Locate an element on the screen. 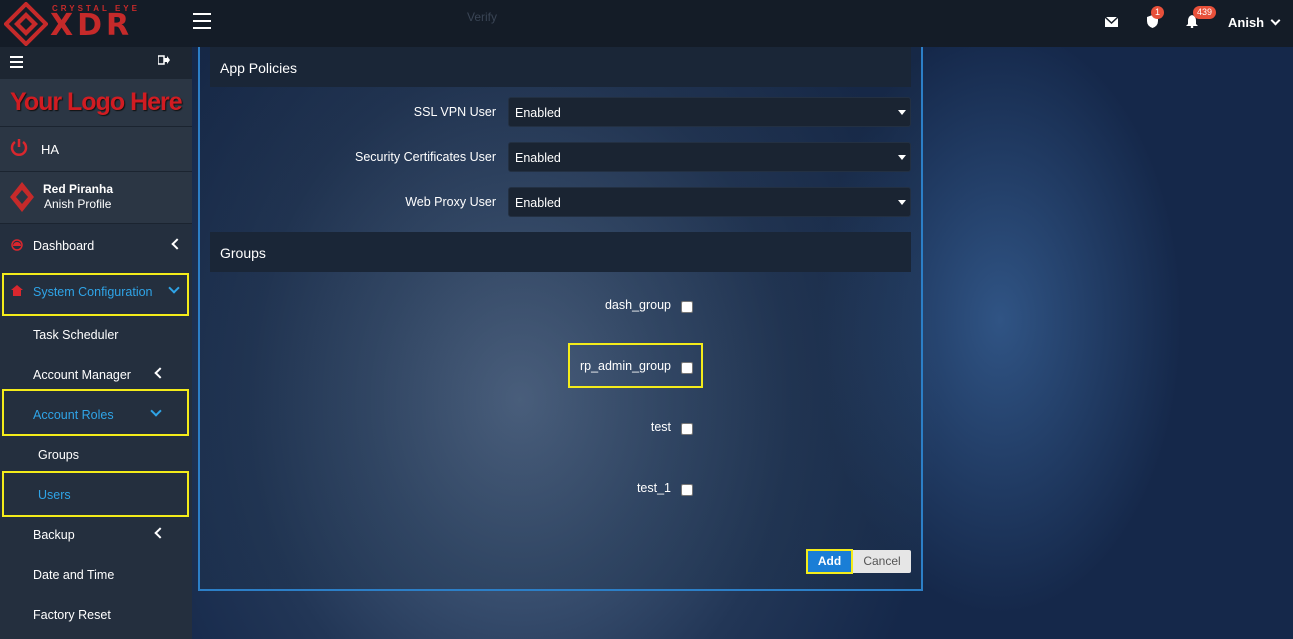 This screenshot has height=639, width=1293. brand-main-text: XDR is located at coordinates (92, 25).